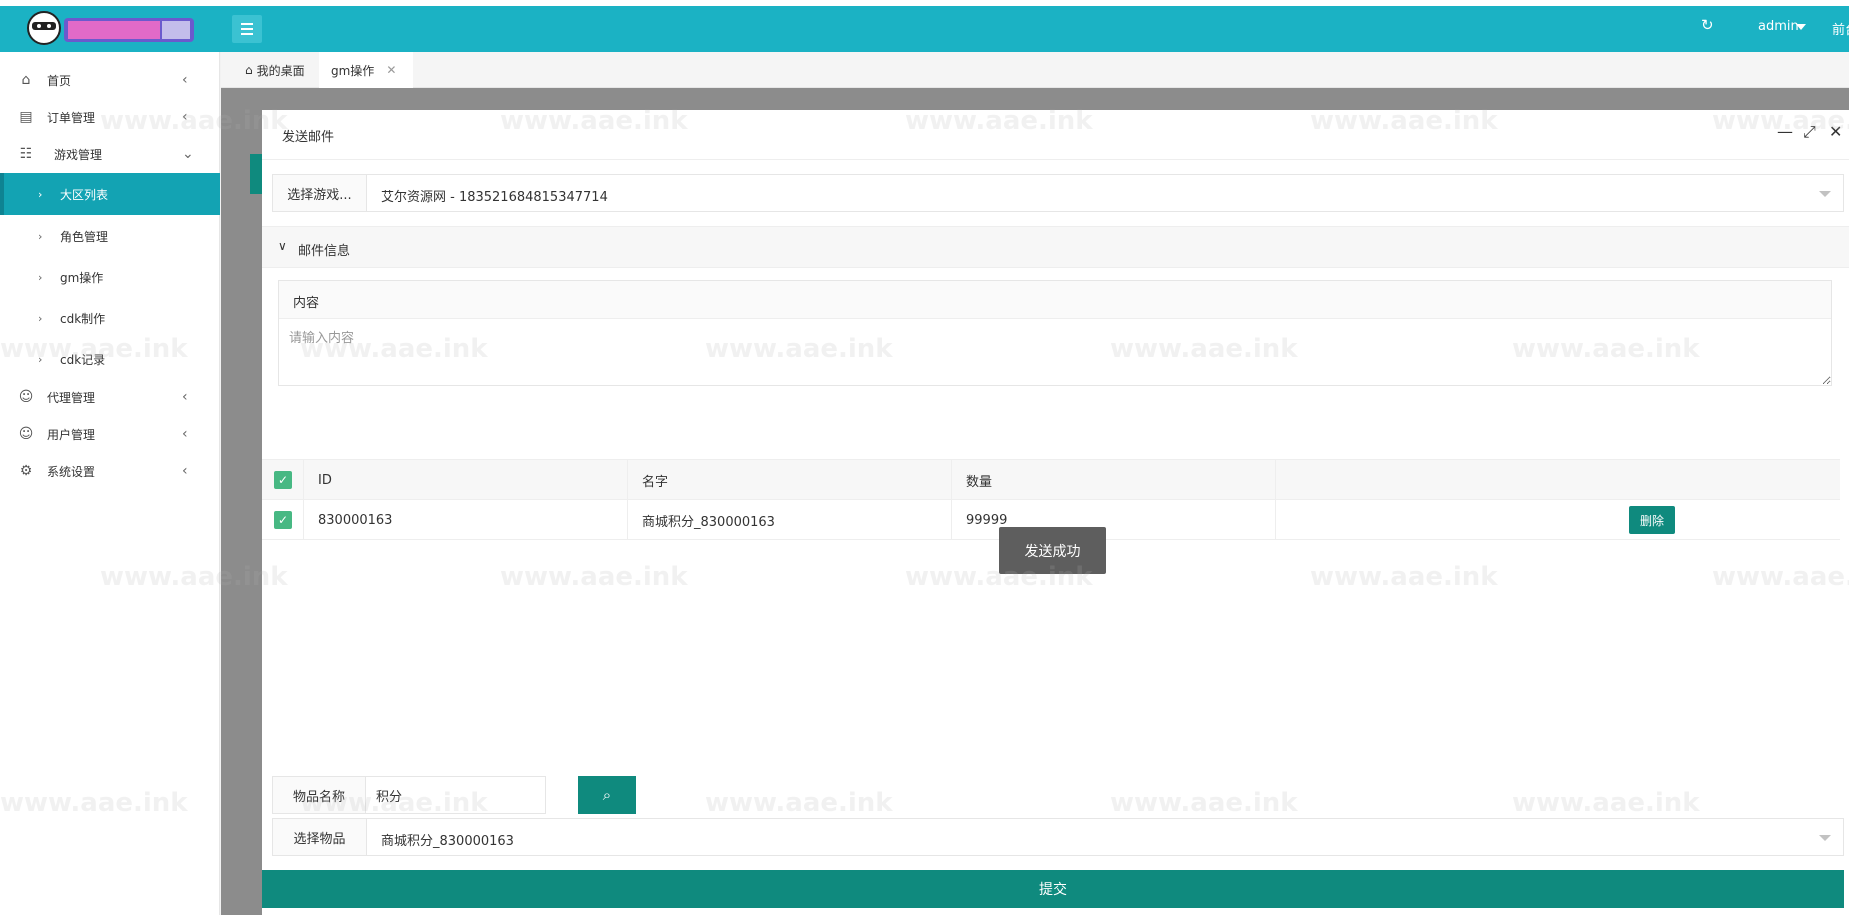 This screenshot has height=915, width=1849. Describe the element at coordinates (110, 117) in the screenshot. I see `sidebar-item-orders: ▤ 订单管理 ‹` at that location.